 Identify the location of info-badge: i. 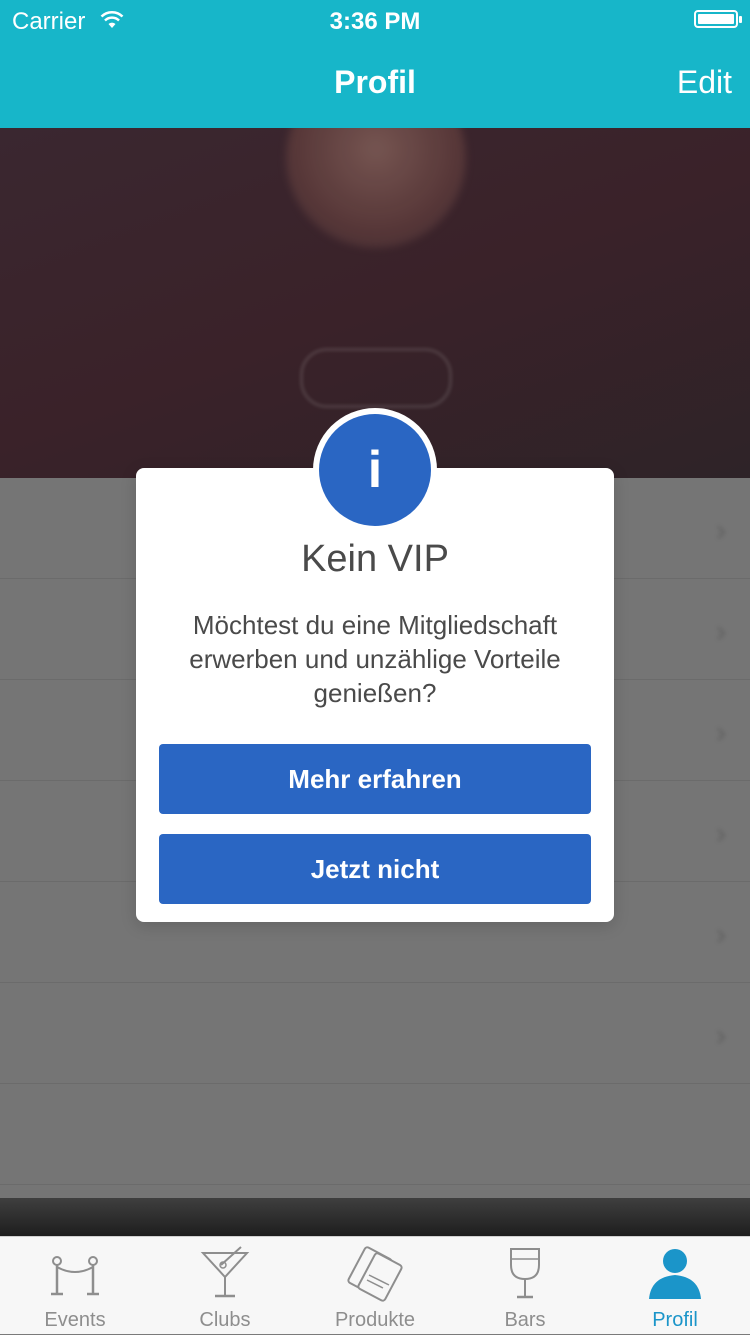
(375, 470).